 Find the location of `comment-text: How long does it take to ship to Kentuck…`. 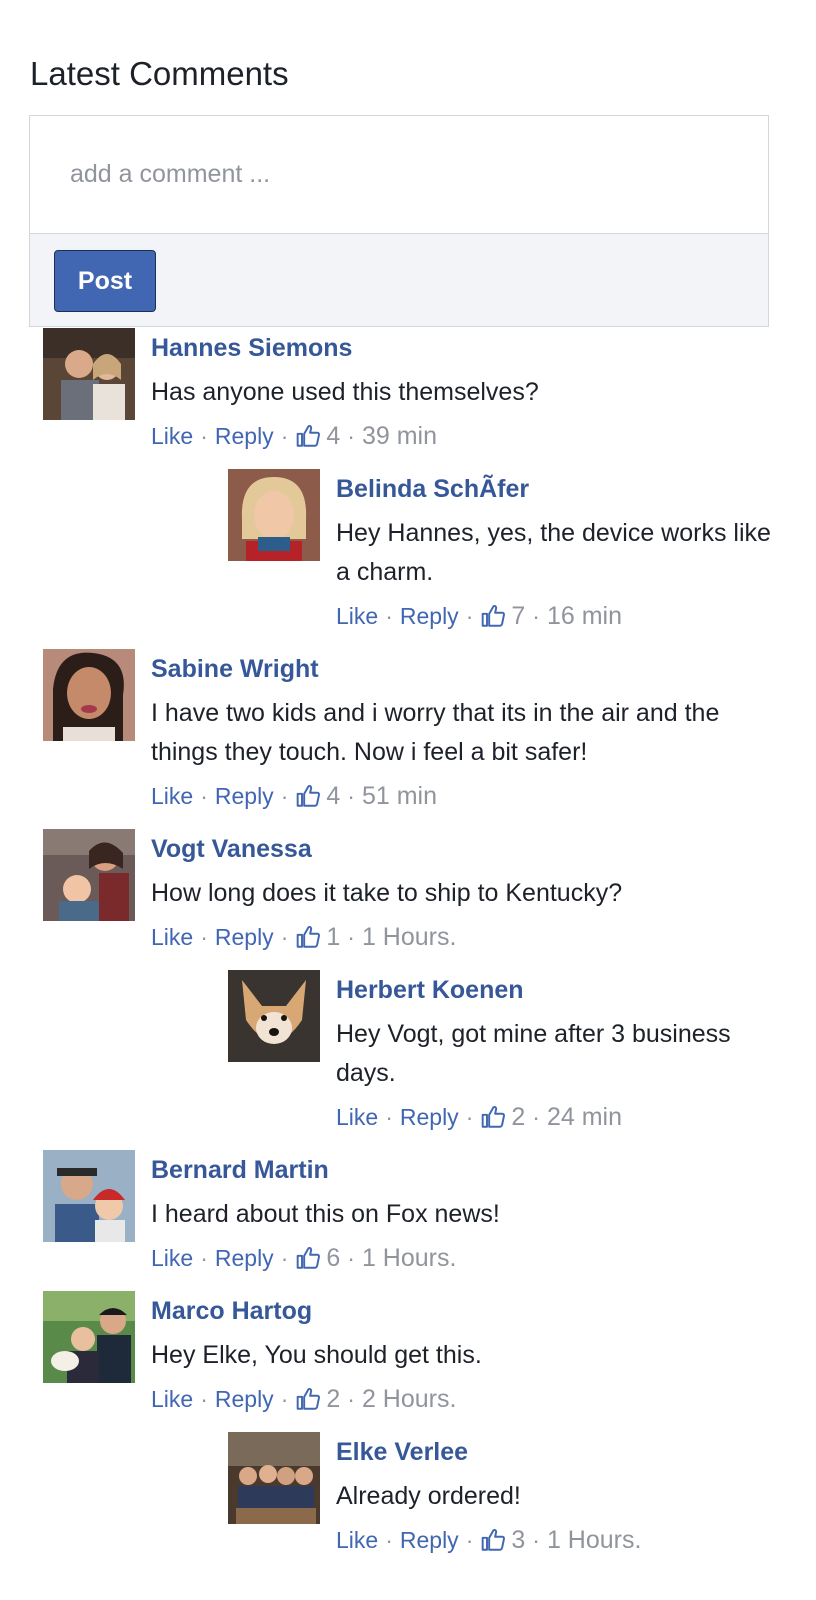

comment-text: How long does it take to ship to Kentuck… is located at coordinates (387, 893).